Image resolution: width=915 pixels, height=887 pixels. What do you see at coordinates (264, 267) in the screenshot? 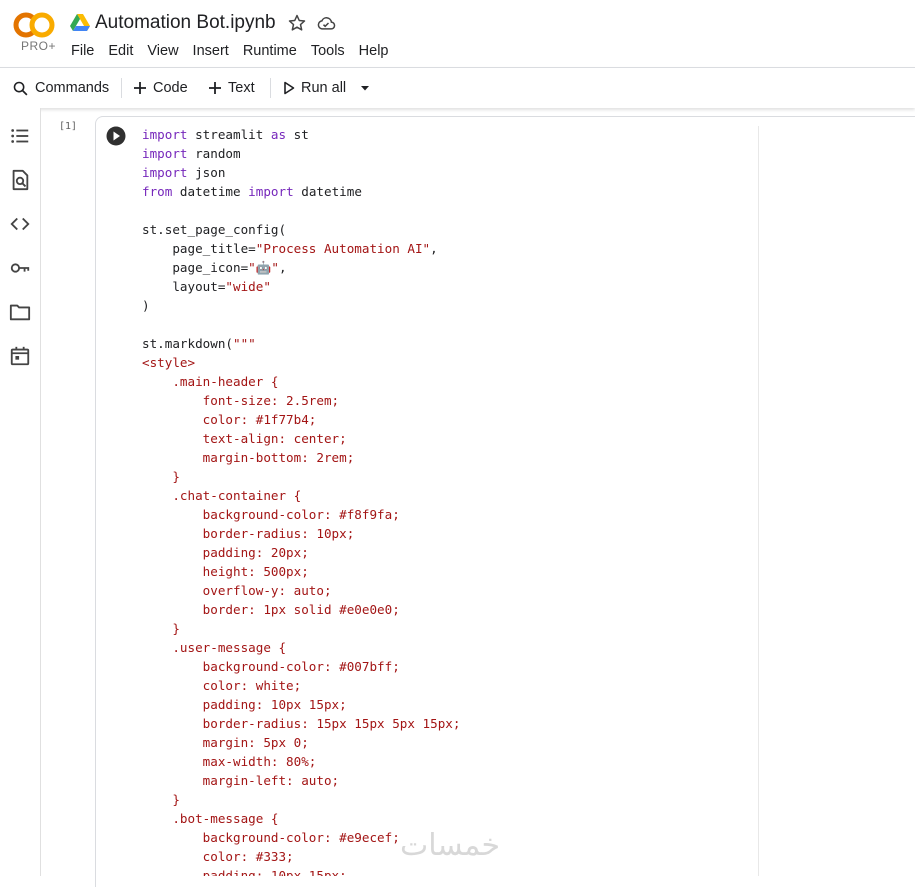
I see `code-string: "🤖"` at bounding box center [264, 267].